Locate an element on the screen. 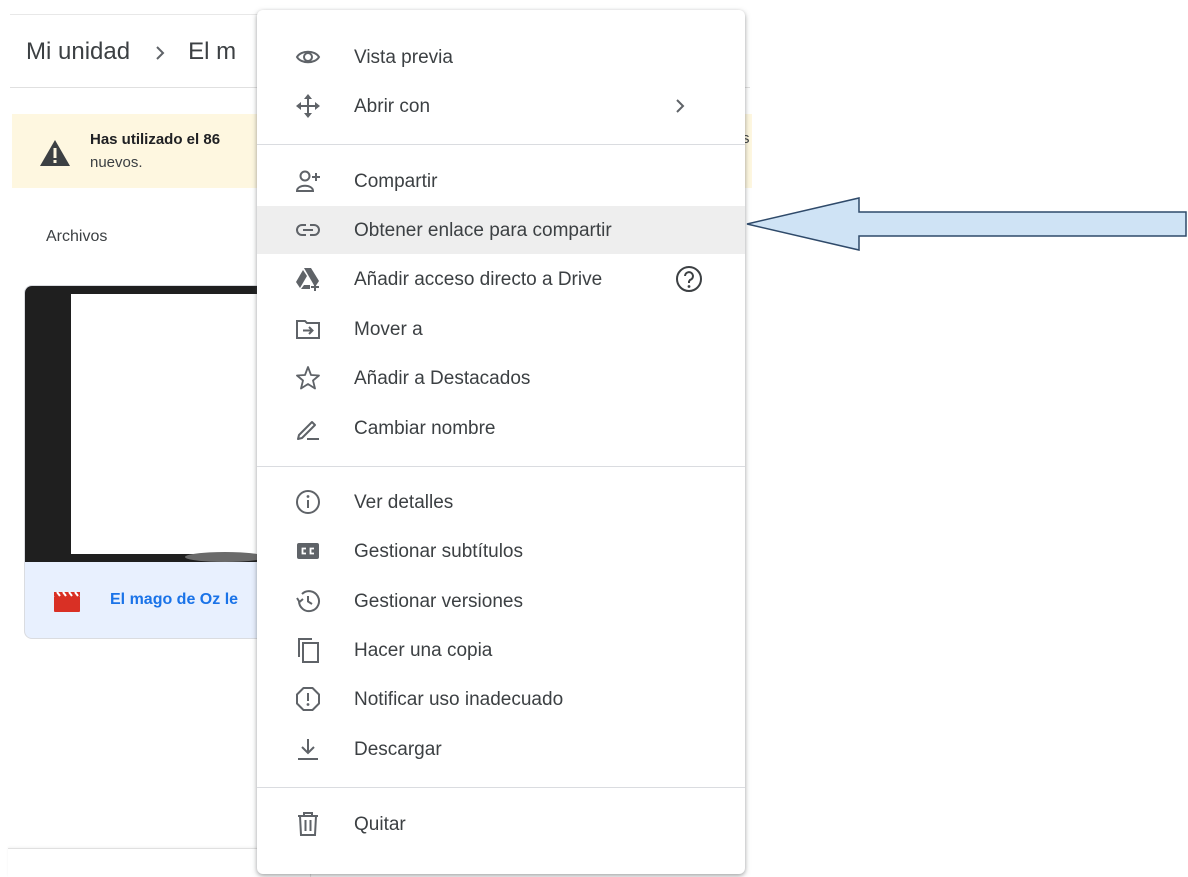 The image size is (1188, 877). menu-label: Obtener enlace para compartir is located at coordinates (483, 230).